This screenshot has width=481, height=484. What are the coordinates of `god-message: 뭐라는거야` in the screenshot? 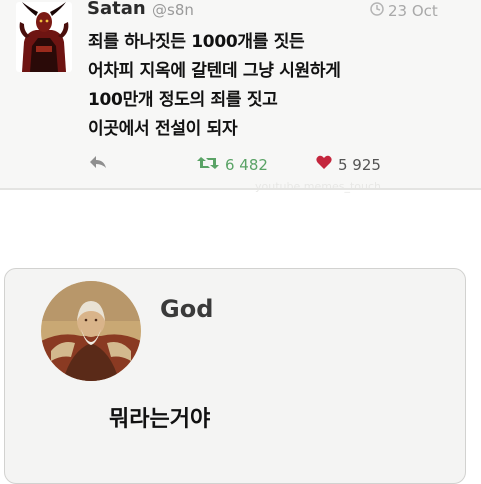 It's located at (160, 419).